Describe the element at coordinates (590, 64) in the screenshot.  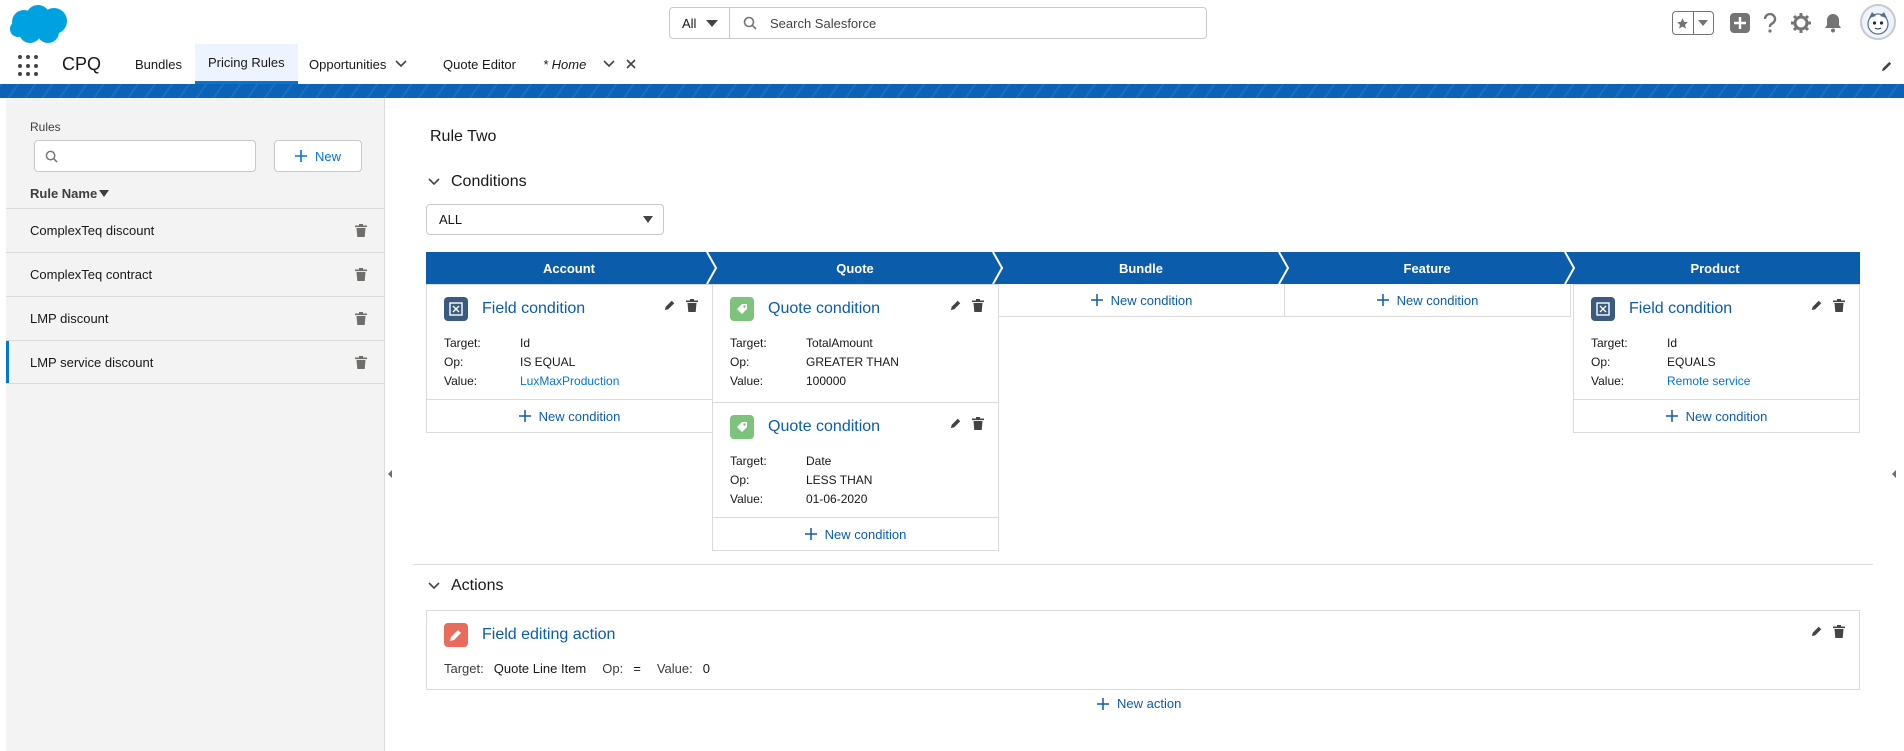
I see `tab-home: * Home` at that location.